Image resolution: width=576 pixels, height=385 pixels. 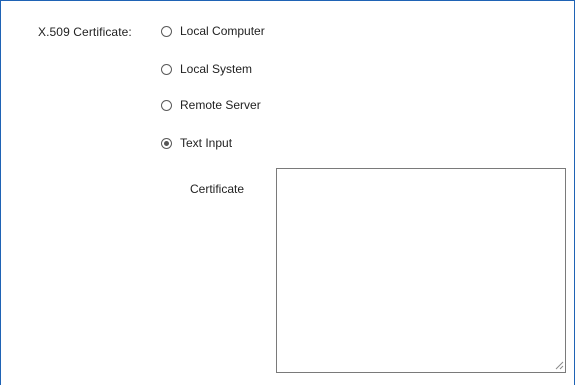 I want to click on radio-remote-server, so click(x=166, y=105).